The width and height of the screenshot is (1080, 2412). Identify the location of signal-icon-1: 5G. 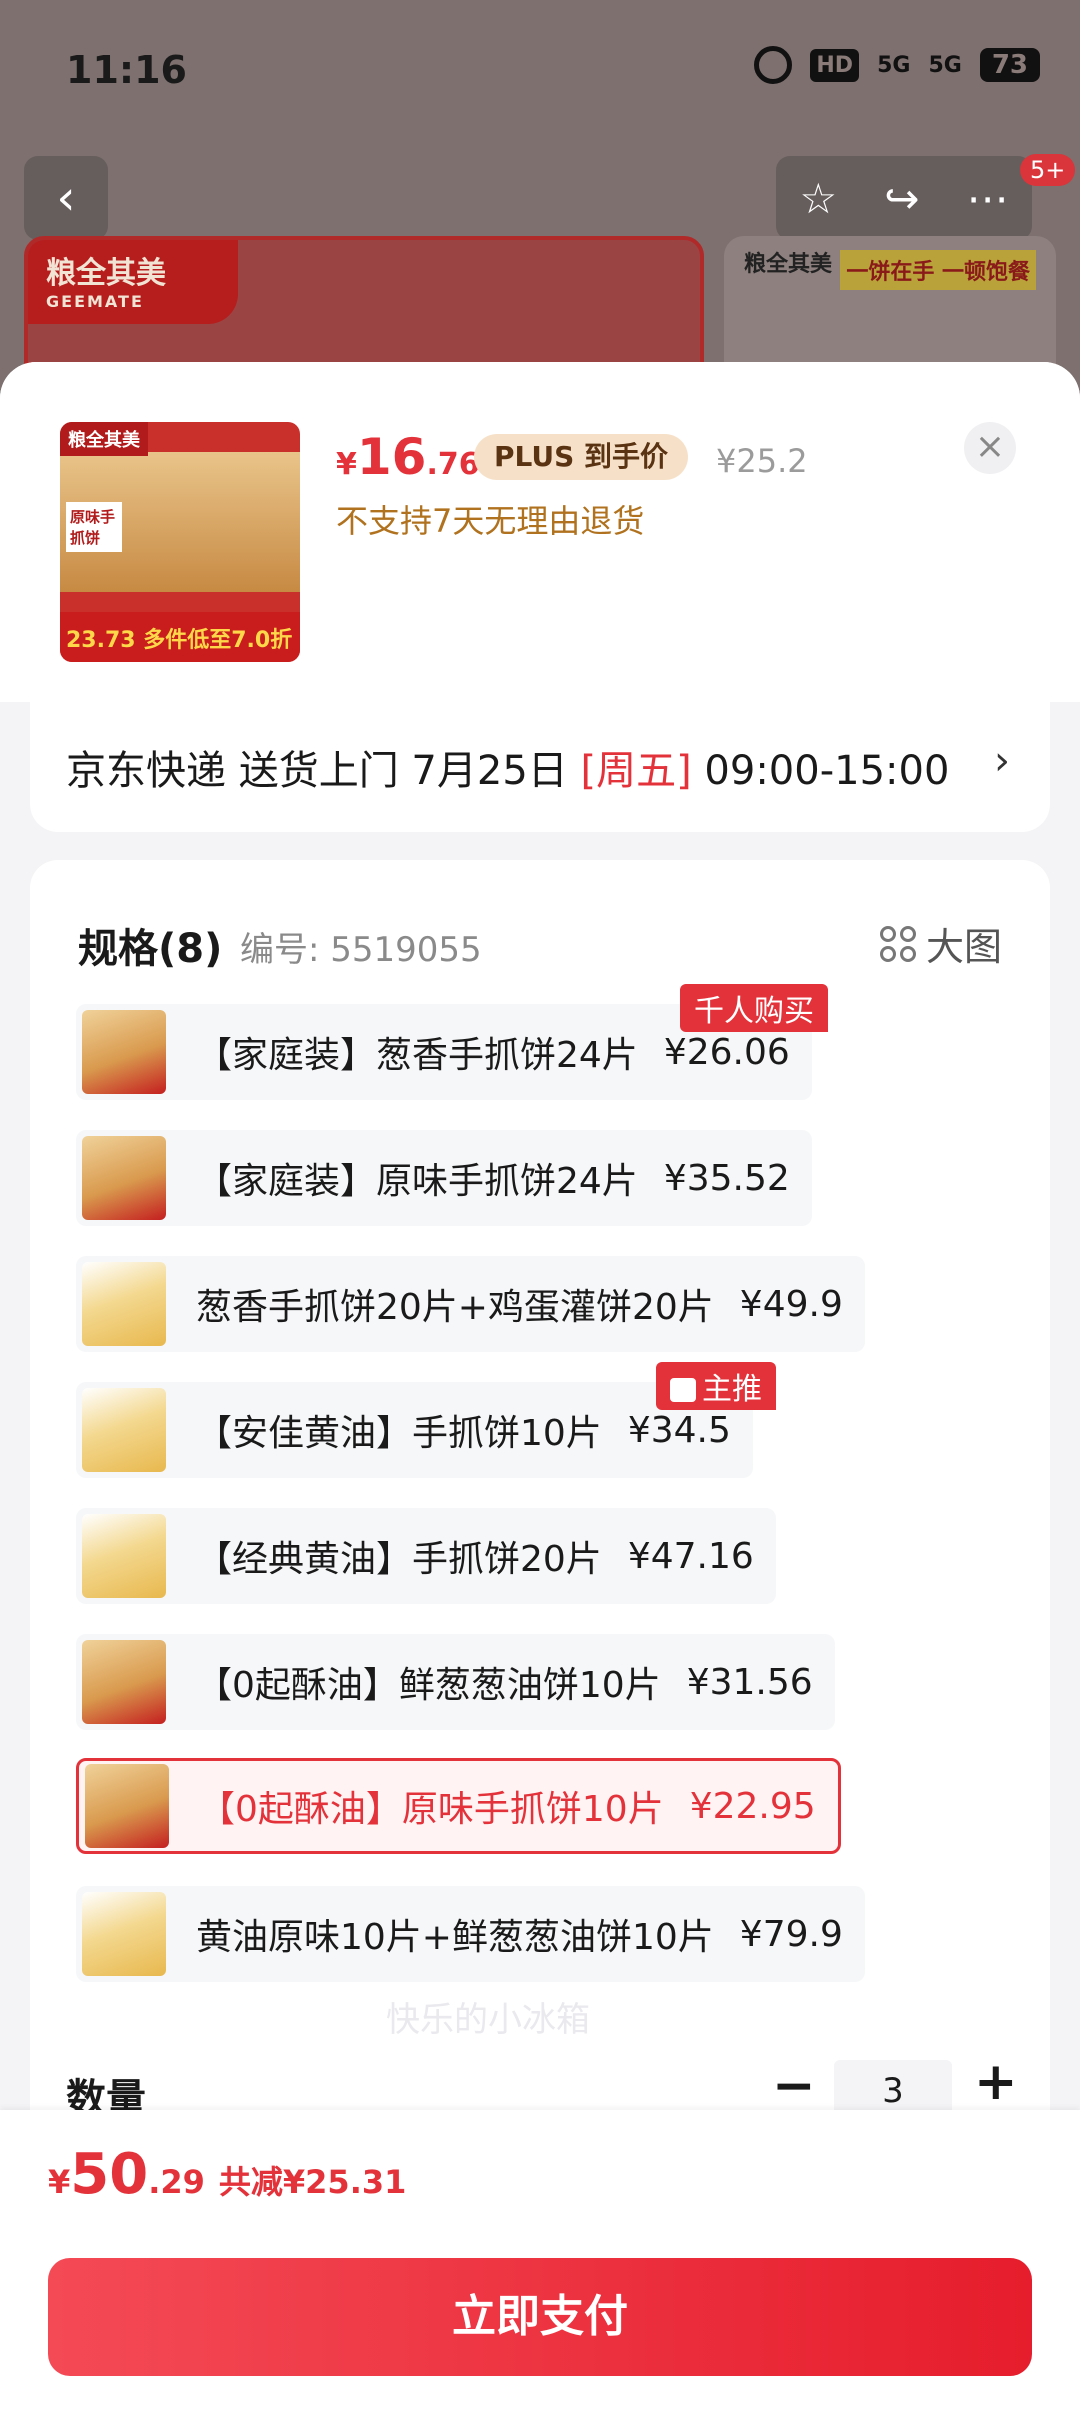
(894, 65).